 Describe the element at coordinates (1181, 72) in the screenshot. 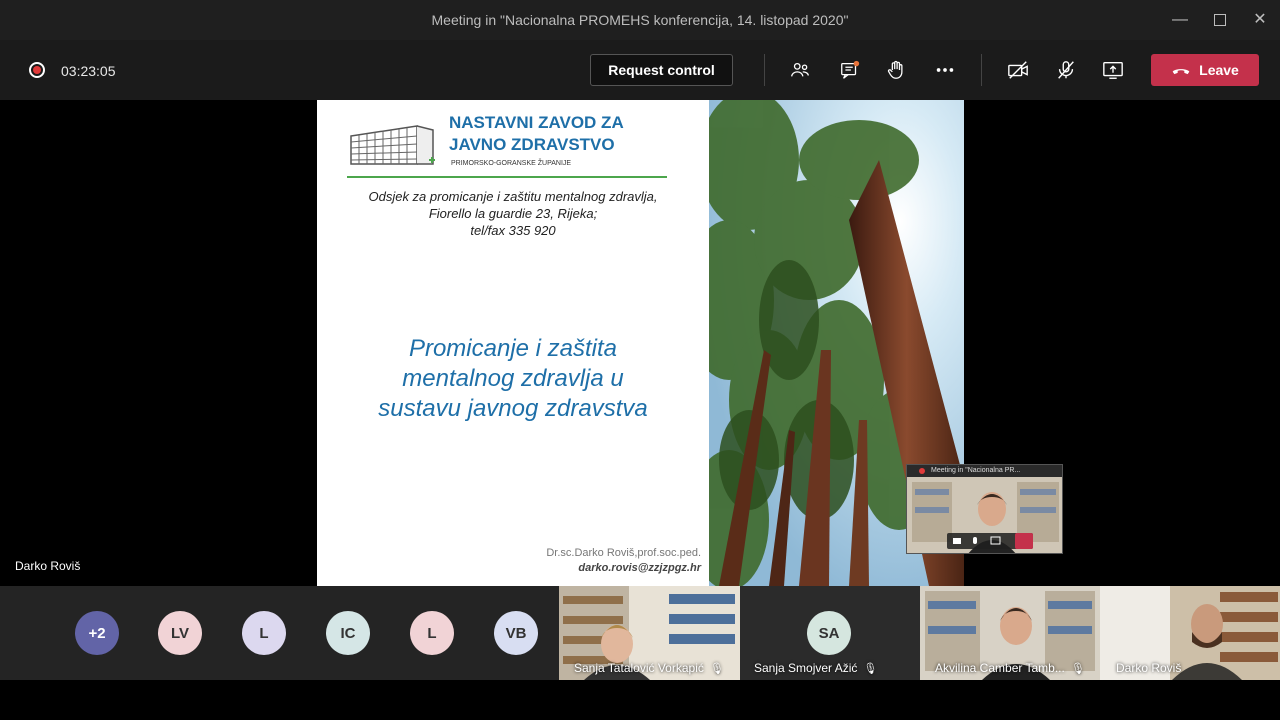

I see `hang-up-icon` at that location.